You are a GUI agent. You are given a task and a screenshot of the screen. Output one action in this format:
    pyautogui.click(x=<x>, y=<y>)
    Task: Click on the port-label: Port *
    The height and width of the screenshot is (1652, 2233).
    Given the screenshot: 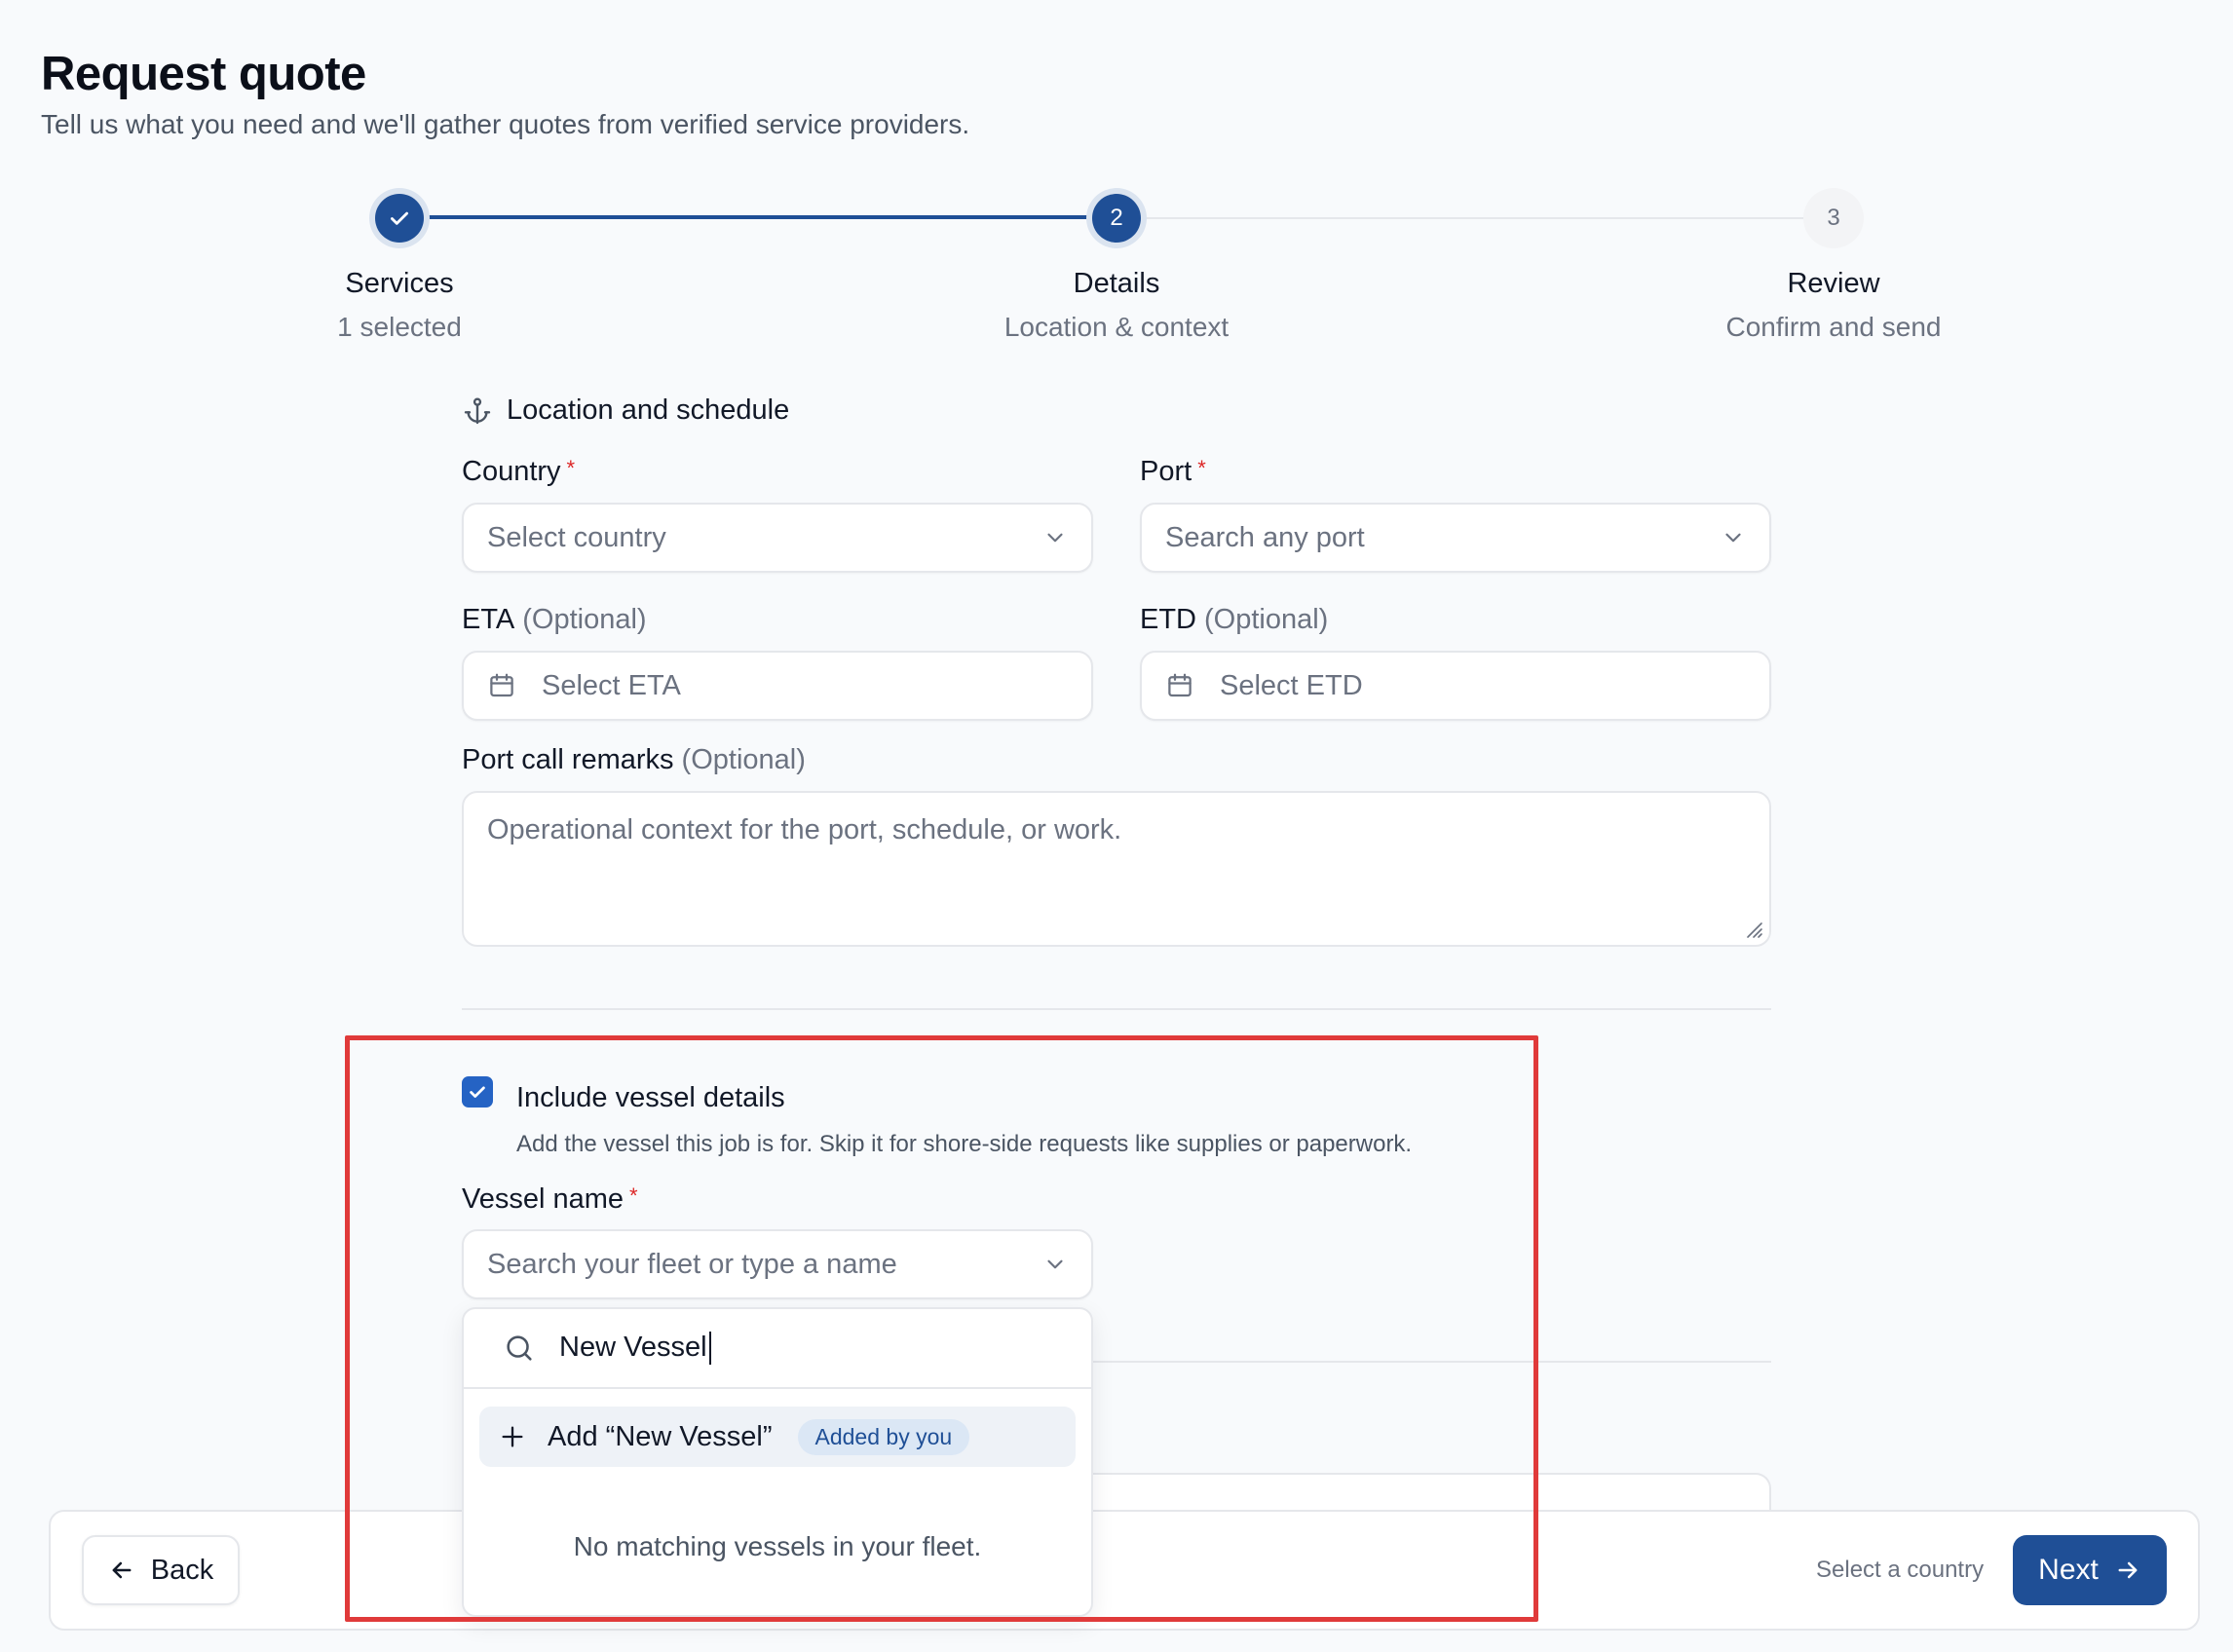 What is the action you would take?
    pyautogui.click(x=1173, y=472)
    